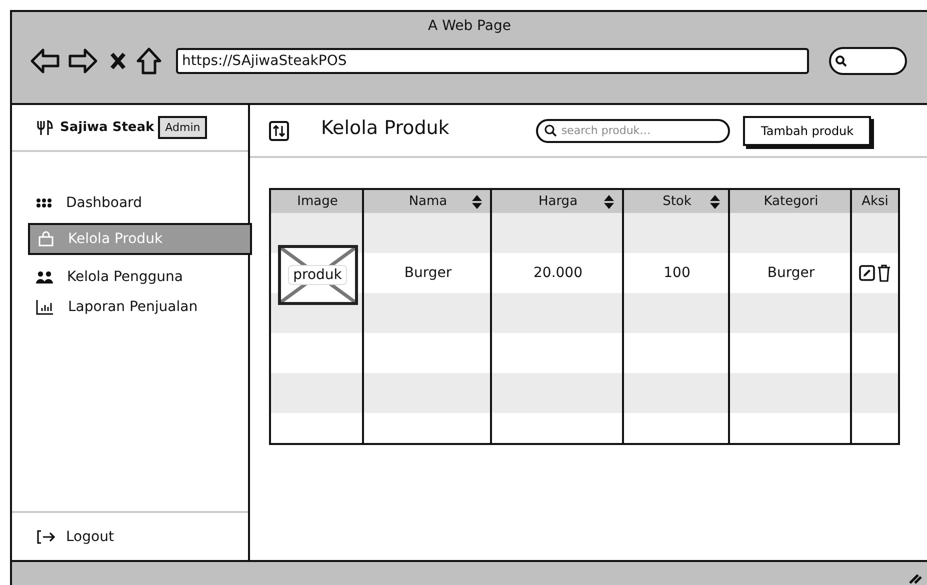 This screenshot has height=585, width=927. What do you see at coordinates (428, 201) in the screenshot?
I see `column-header: Nama` at bounding box center [428, 201].